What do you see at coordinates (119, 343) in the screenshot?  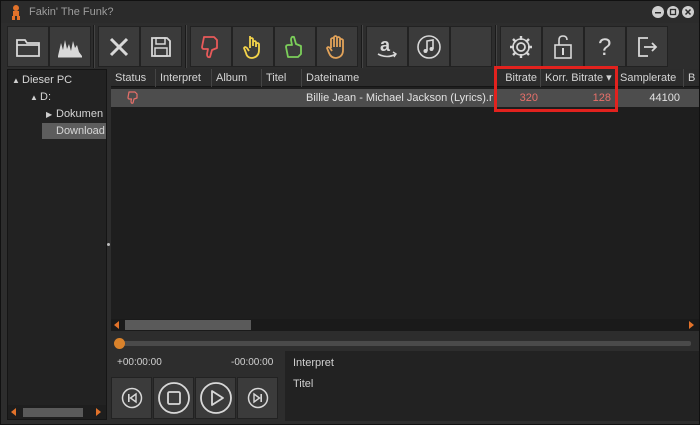 I see `playback-position-knob` at bounding box center [119, 343].